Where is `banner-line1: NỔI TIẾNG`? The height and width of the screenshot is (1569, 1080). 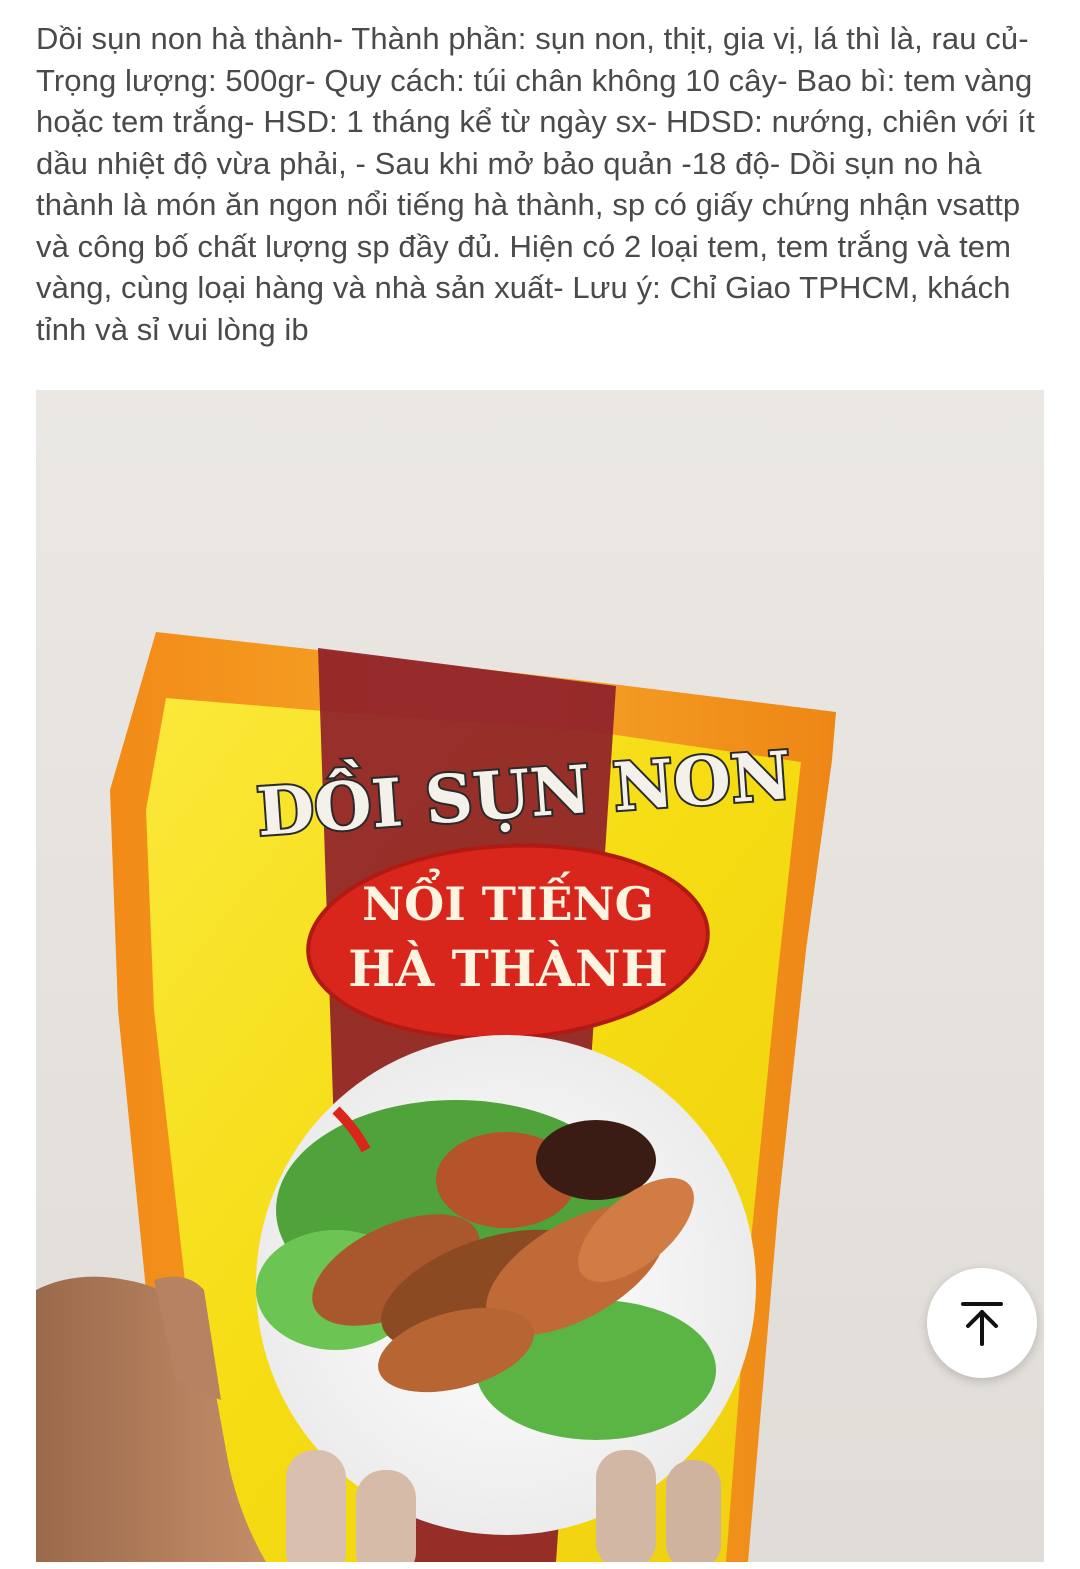
banner-line1: NỔI TIẾNG is located at coordinates (508, 899).